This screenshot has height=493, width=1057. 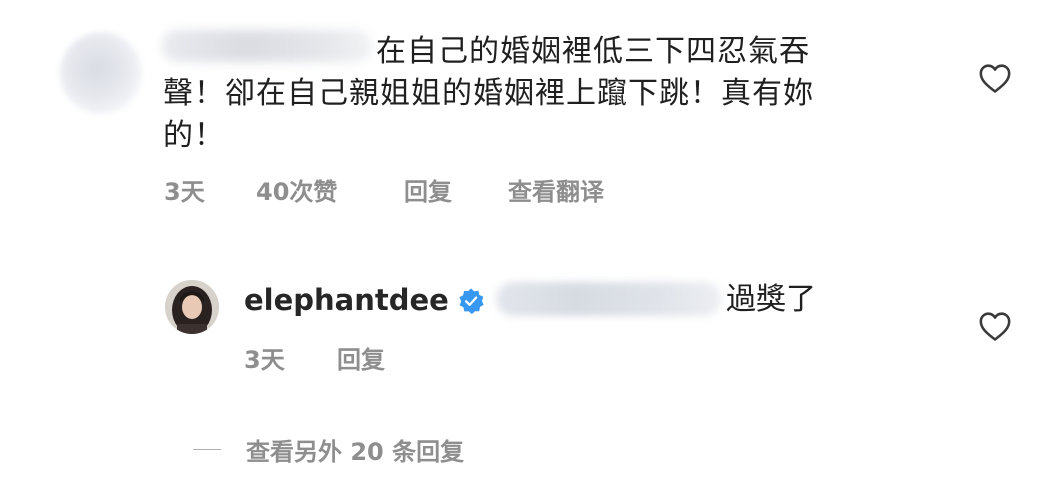 I want to click on reply-username: elephantdee, so click(x=346, y=300).